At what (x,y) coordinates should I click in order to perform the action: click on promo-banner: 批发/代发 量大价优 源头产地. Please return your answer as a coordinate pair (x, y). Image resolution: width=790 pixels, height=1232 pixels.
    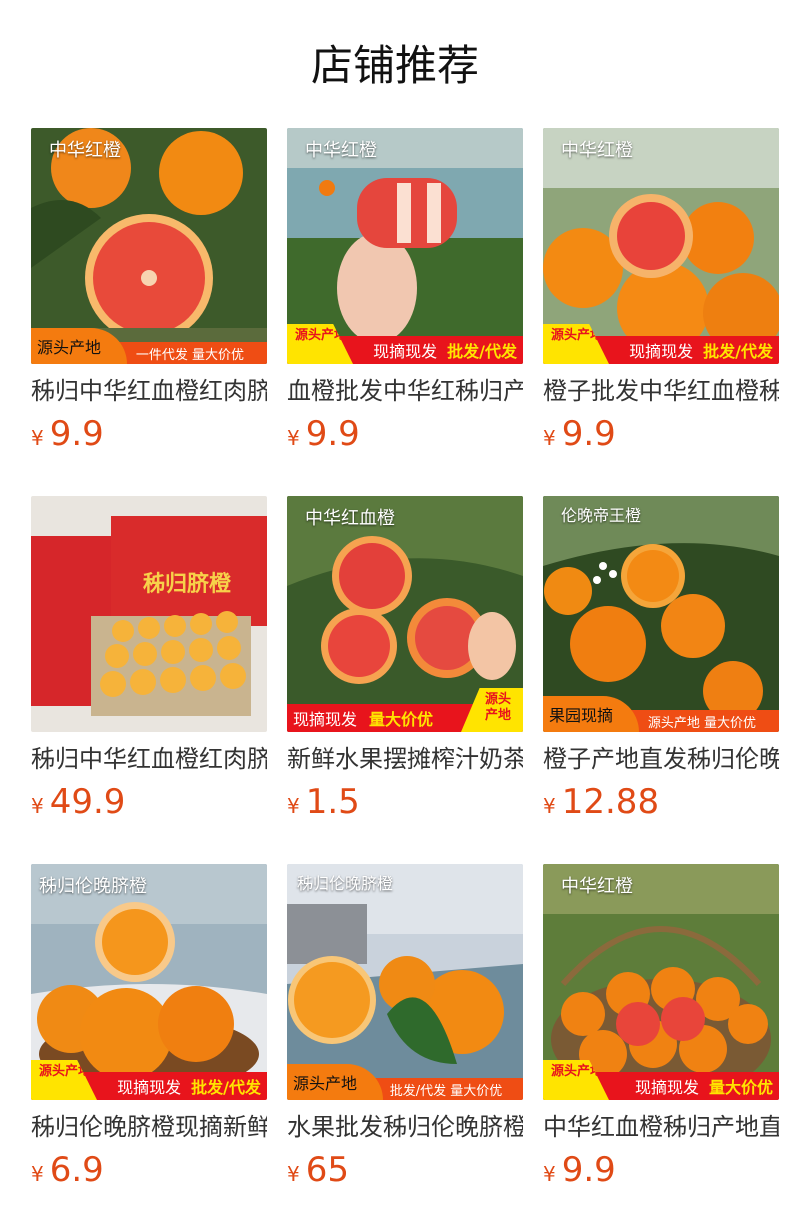
    Looking at the image, I should click on (405, 1082).